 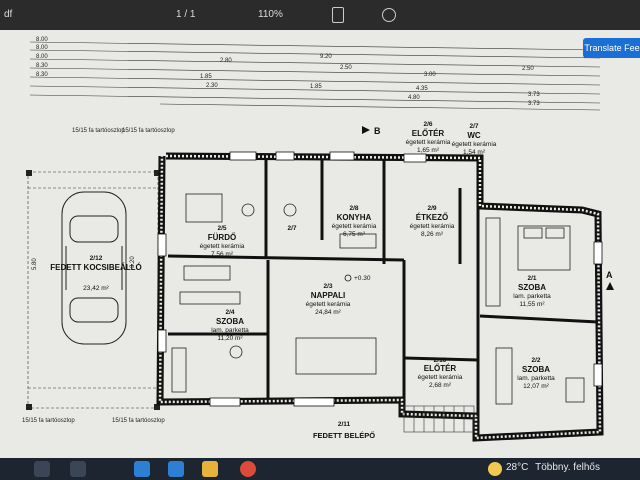 What do you see at coordinates (428, 150) in the screenshot?
I see `svg-text: 1,65 m²` at bounding box center [428, 150].